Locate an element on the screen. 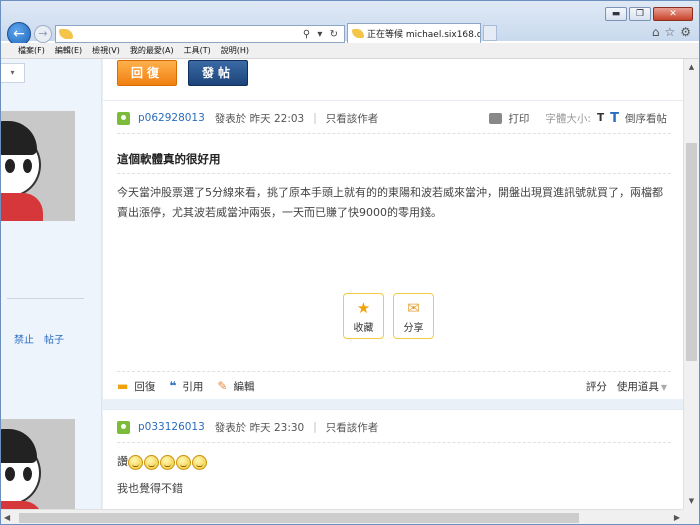  horizontal-scrollbar: ◀ ▶ is located at coordinates (342, 516).